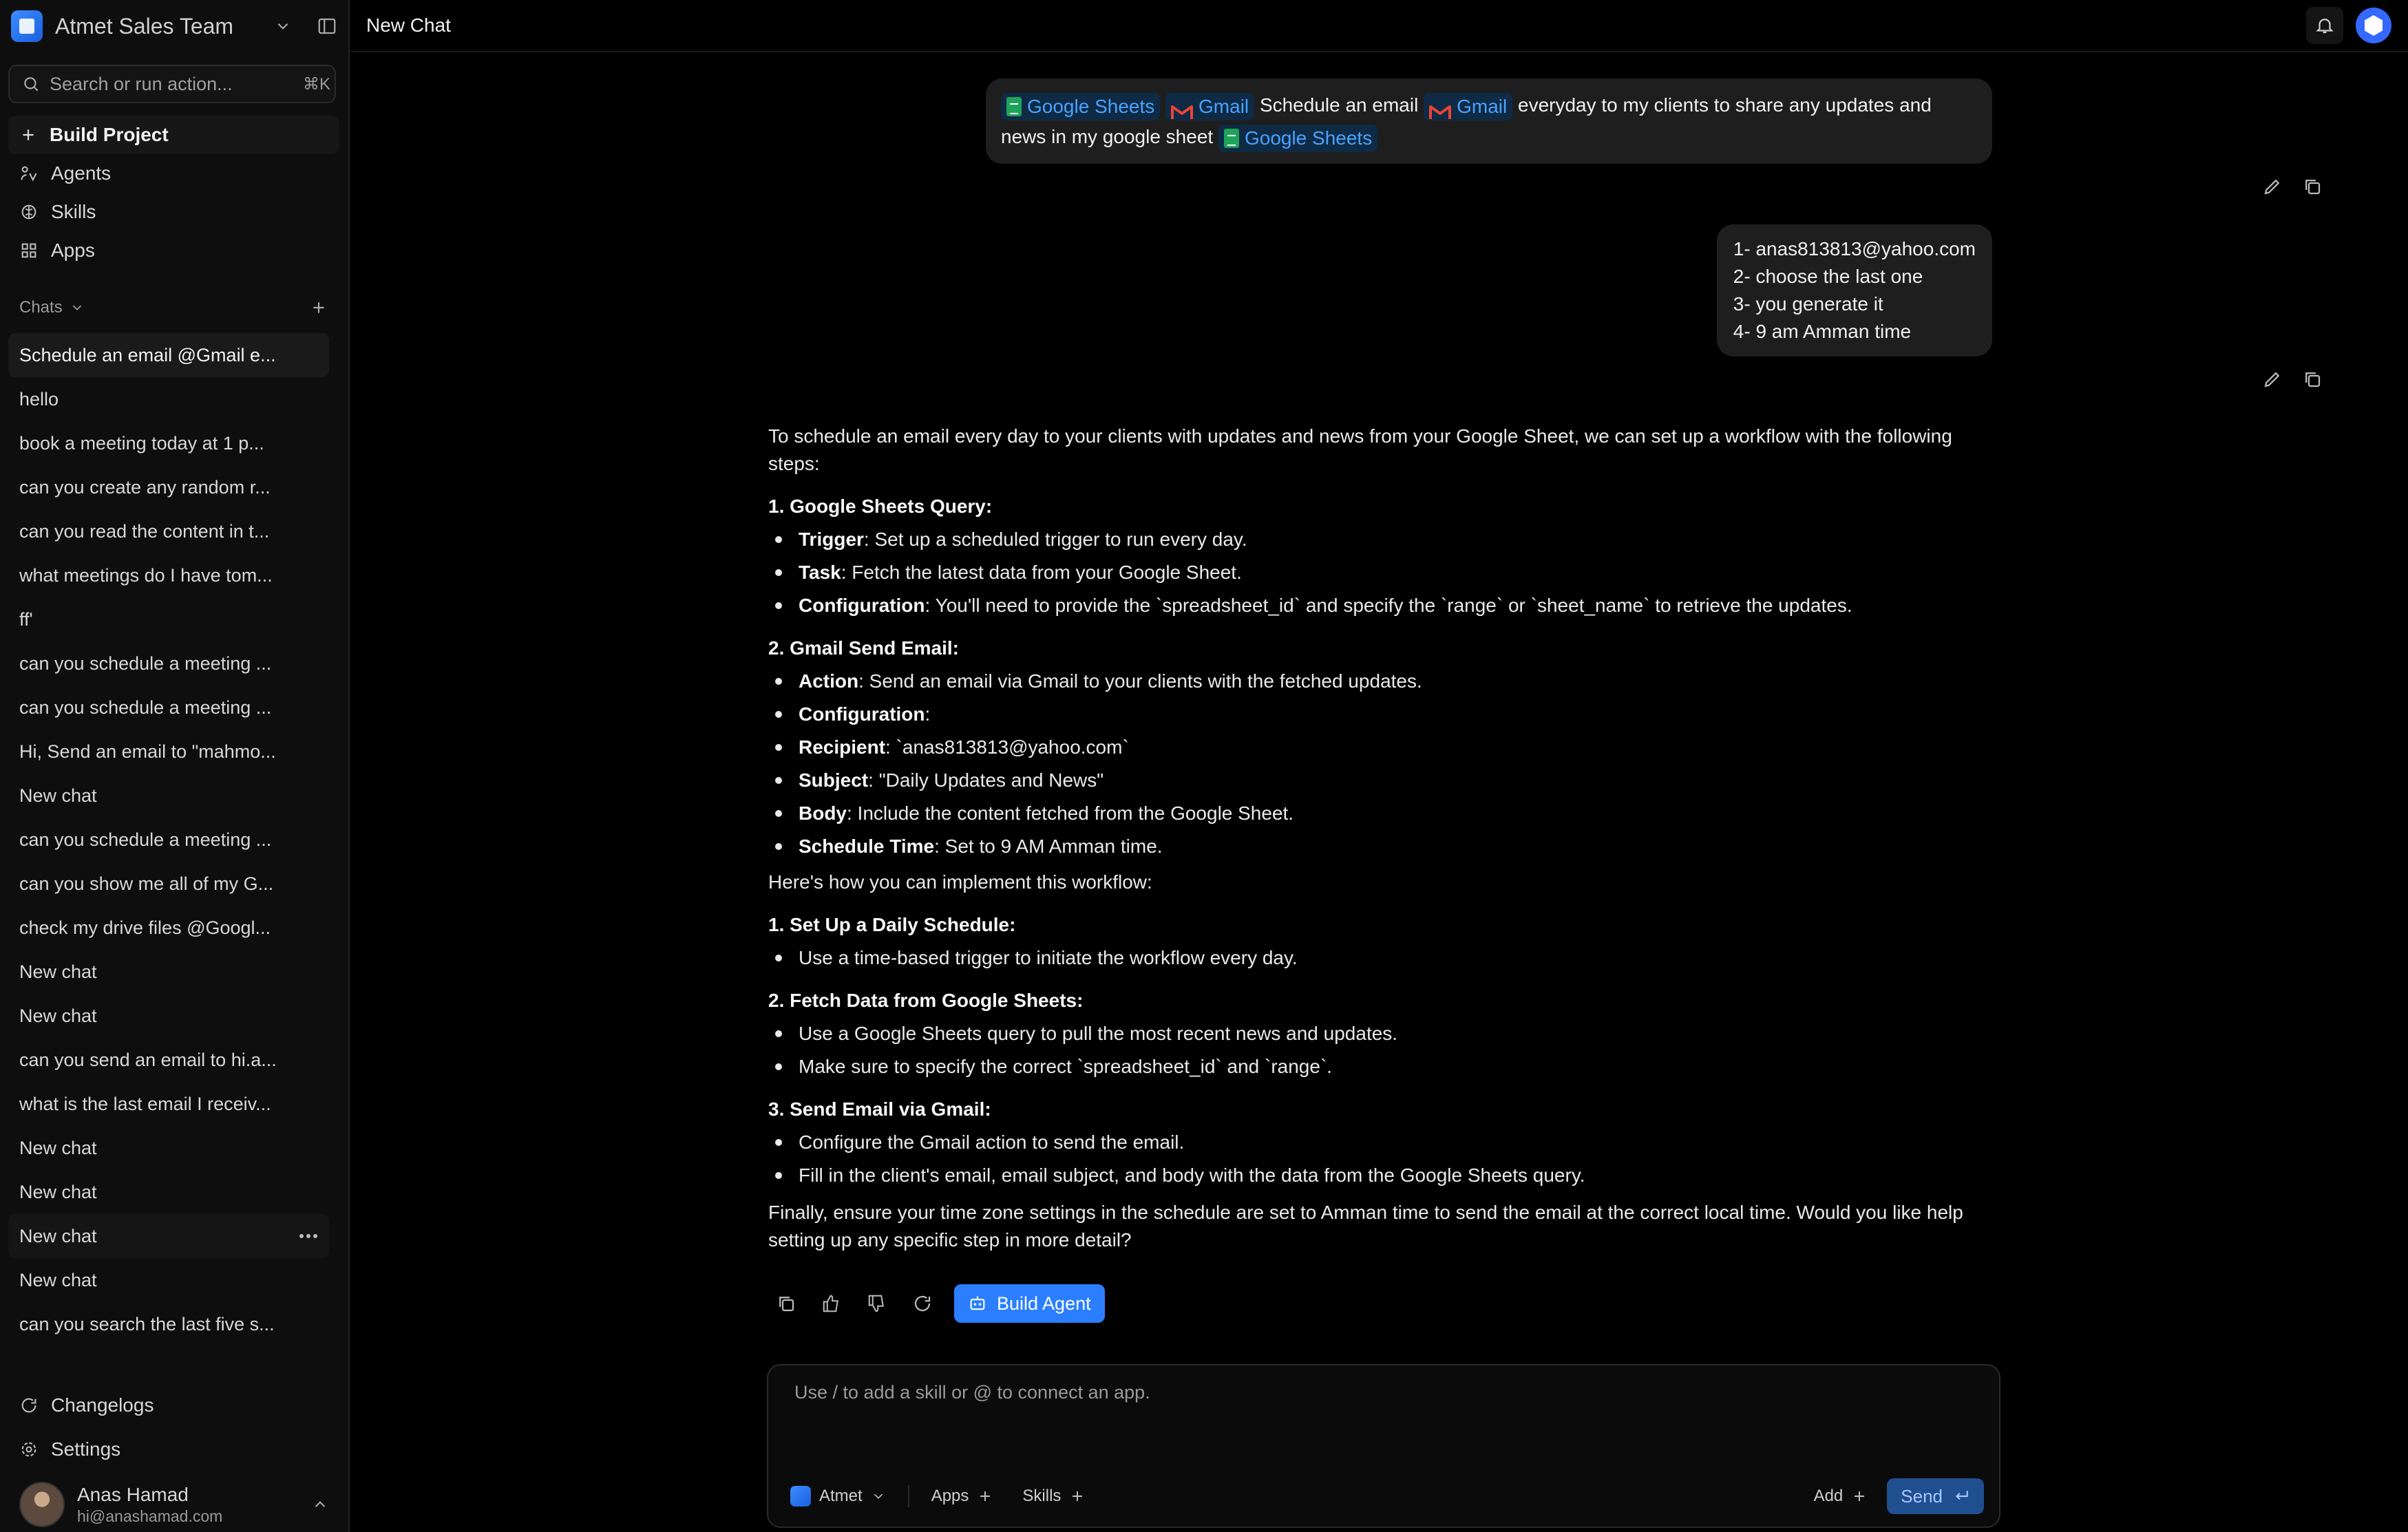 The width and height of the screenshot is (2408, 1532). I want to click on list-item: Schedule Time: Set to 9 AM Amman time., so click(1382, 846).